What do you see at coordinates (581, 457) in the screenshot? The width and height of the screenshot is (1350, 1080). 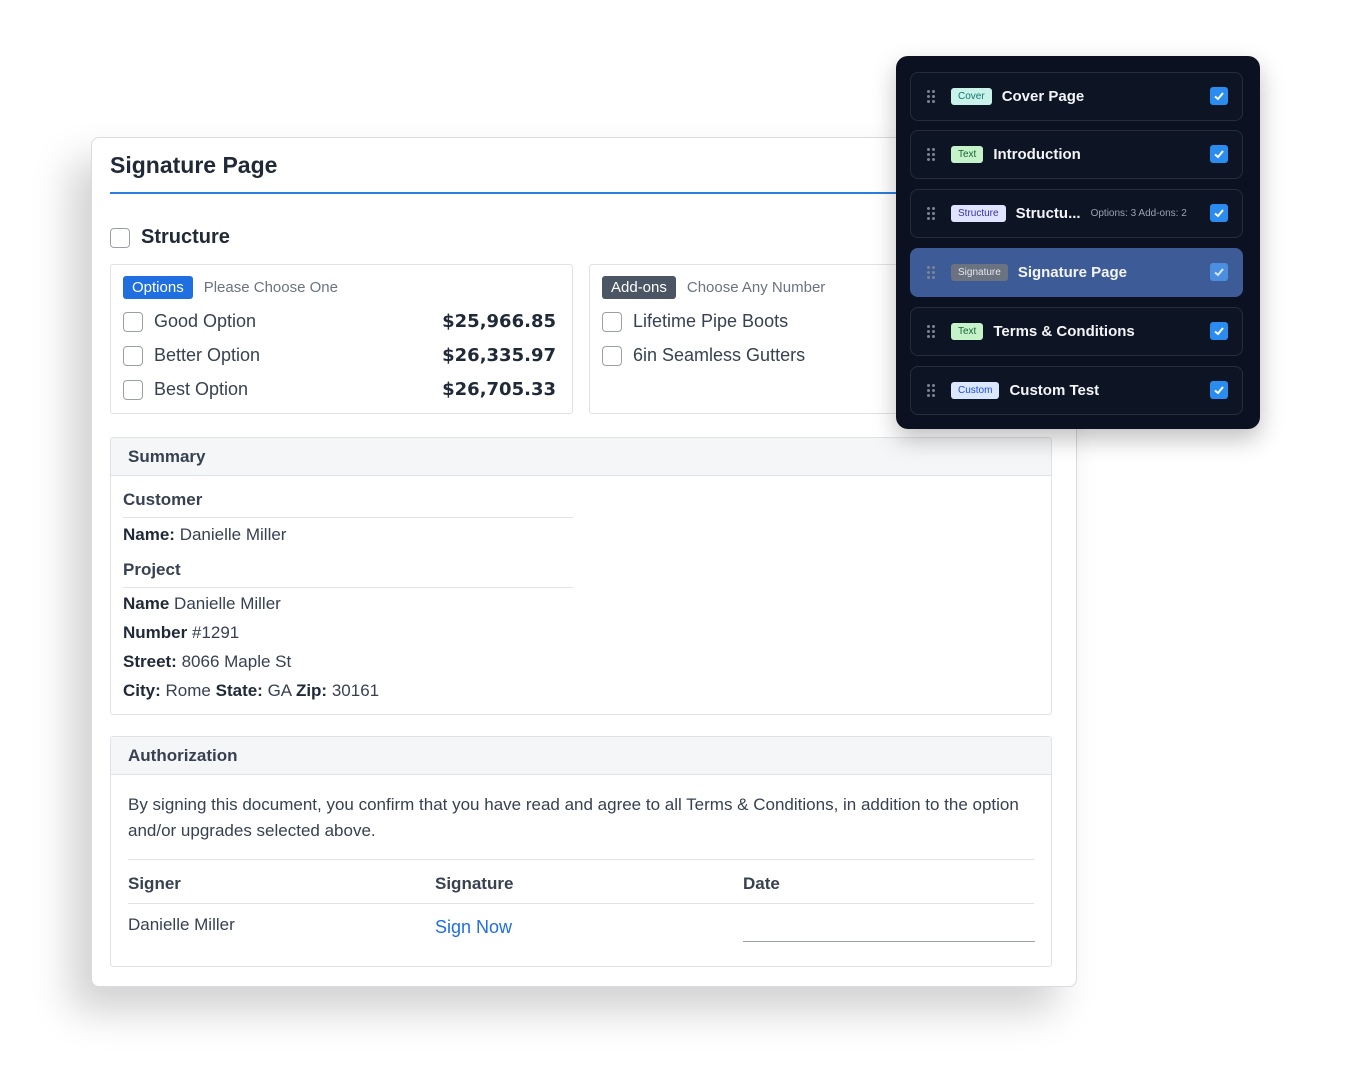 I see `summary-heading: Summary` at bounding box center [581, 457].